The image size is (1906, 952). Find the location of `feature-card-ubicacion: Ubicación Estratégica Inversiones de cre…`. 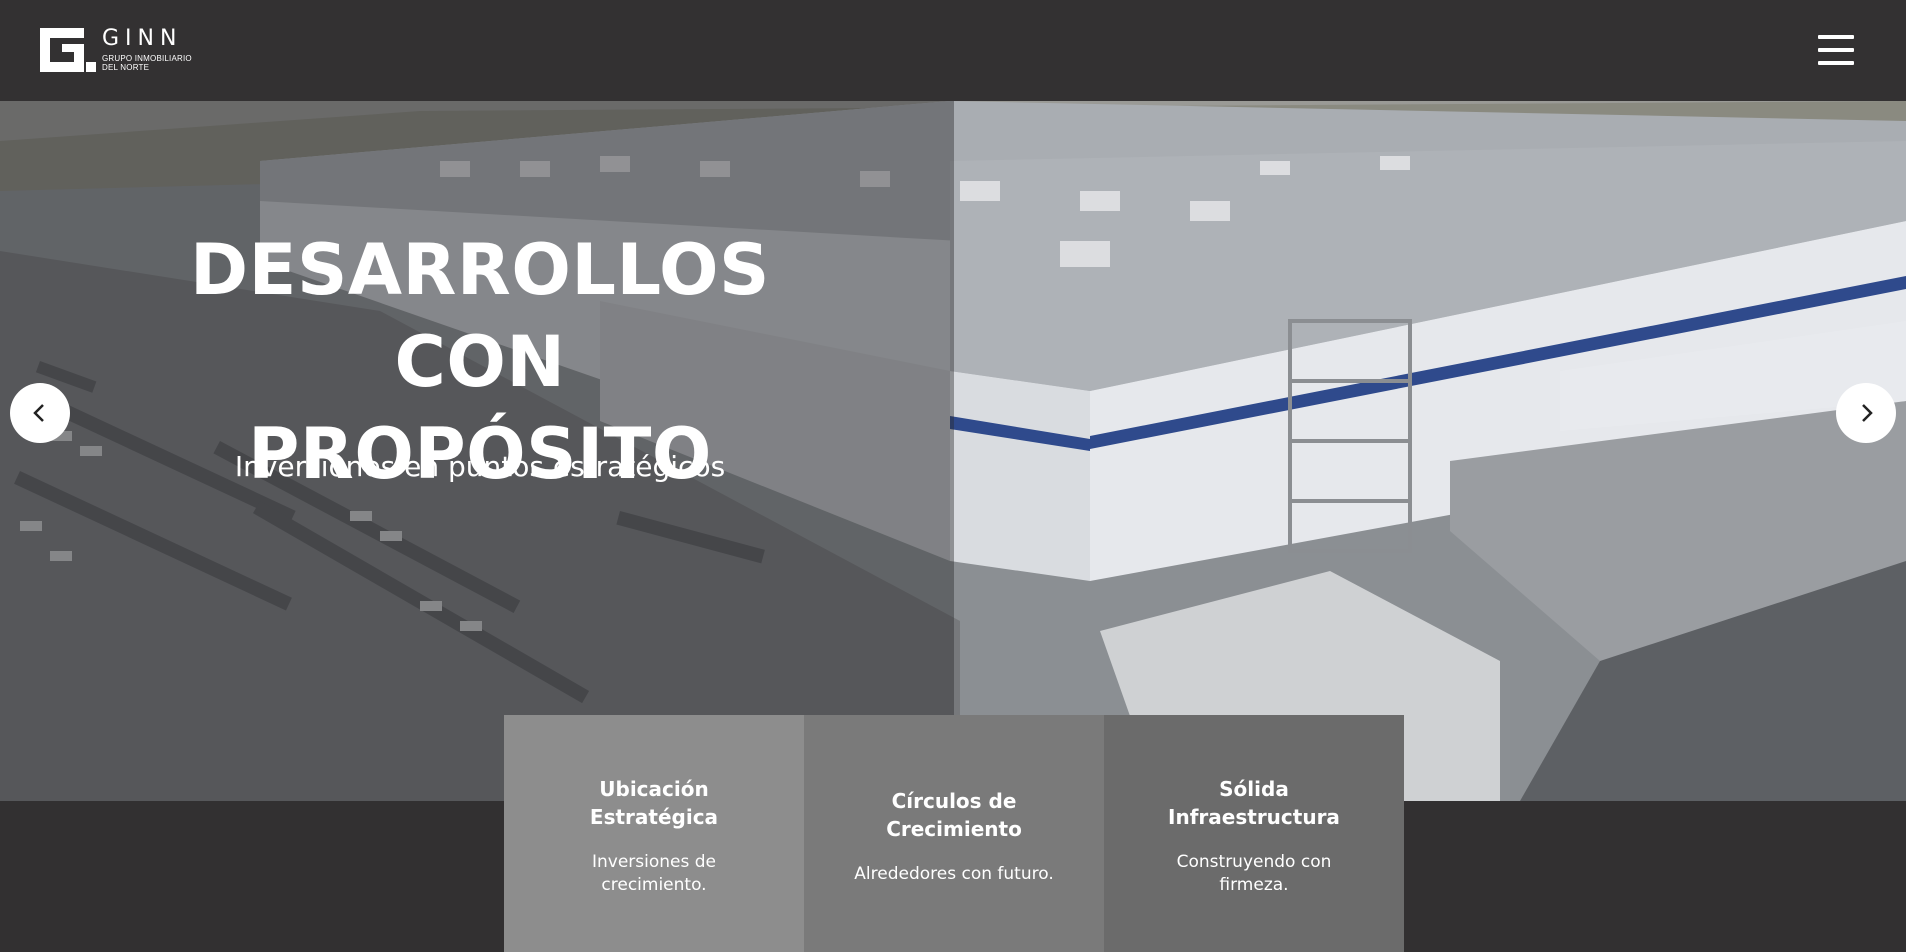

feature-card-ubicacion: Ubicación Estratégica Inversiones de cre… is located at coordinates (654, 833).